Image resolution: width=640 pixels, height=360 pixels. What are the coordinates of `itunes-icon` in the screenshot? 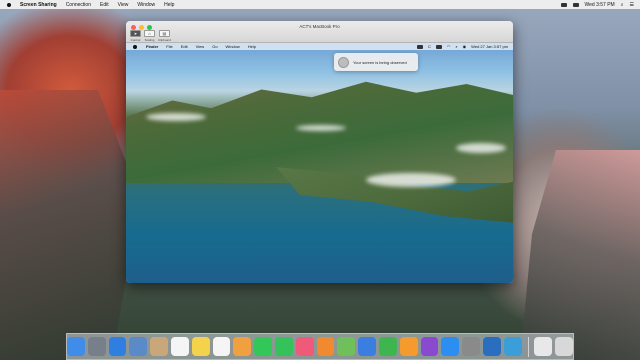 It's located at (304, 346).